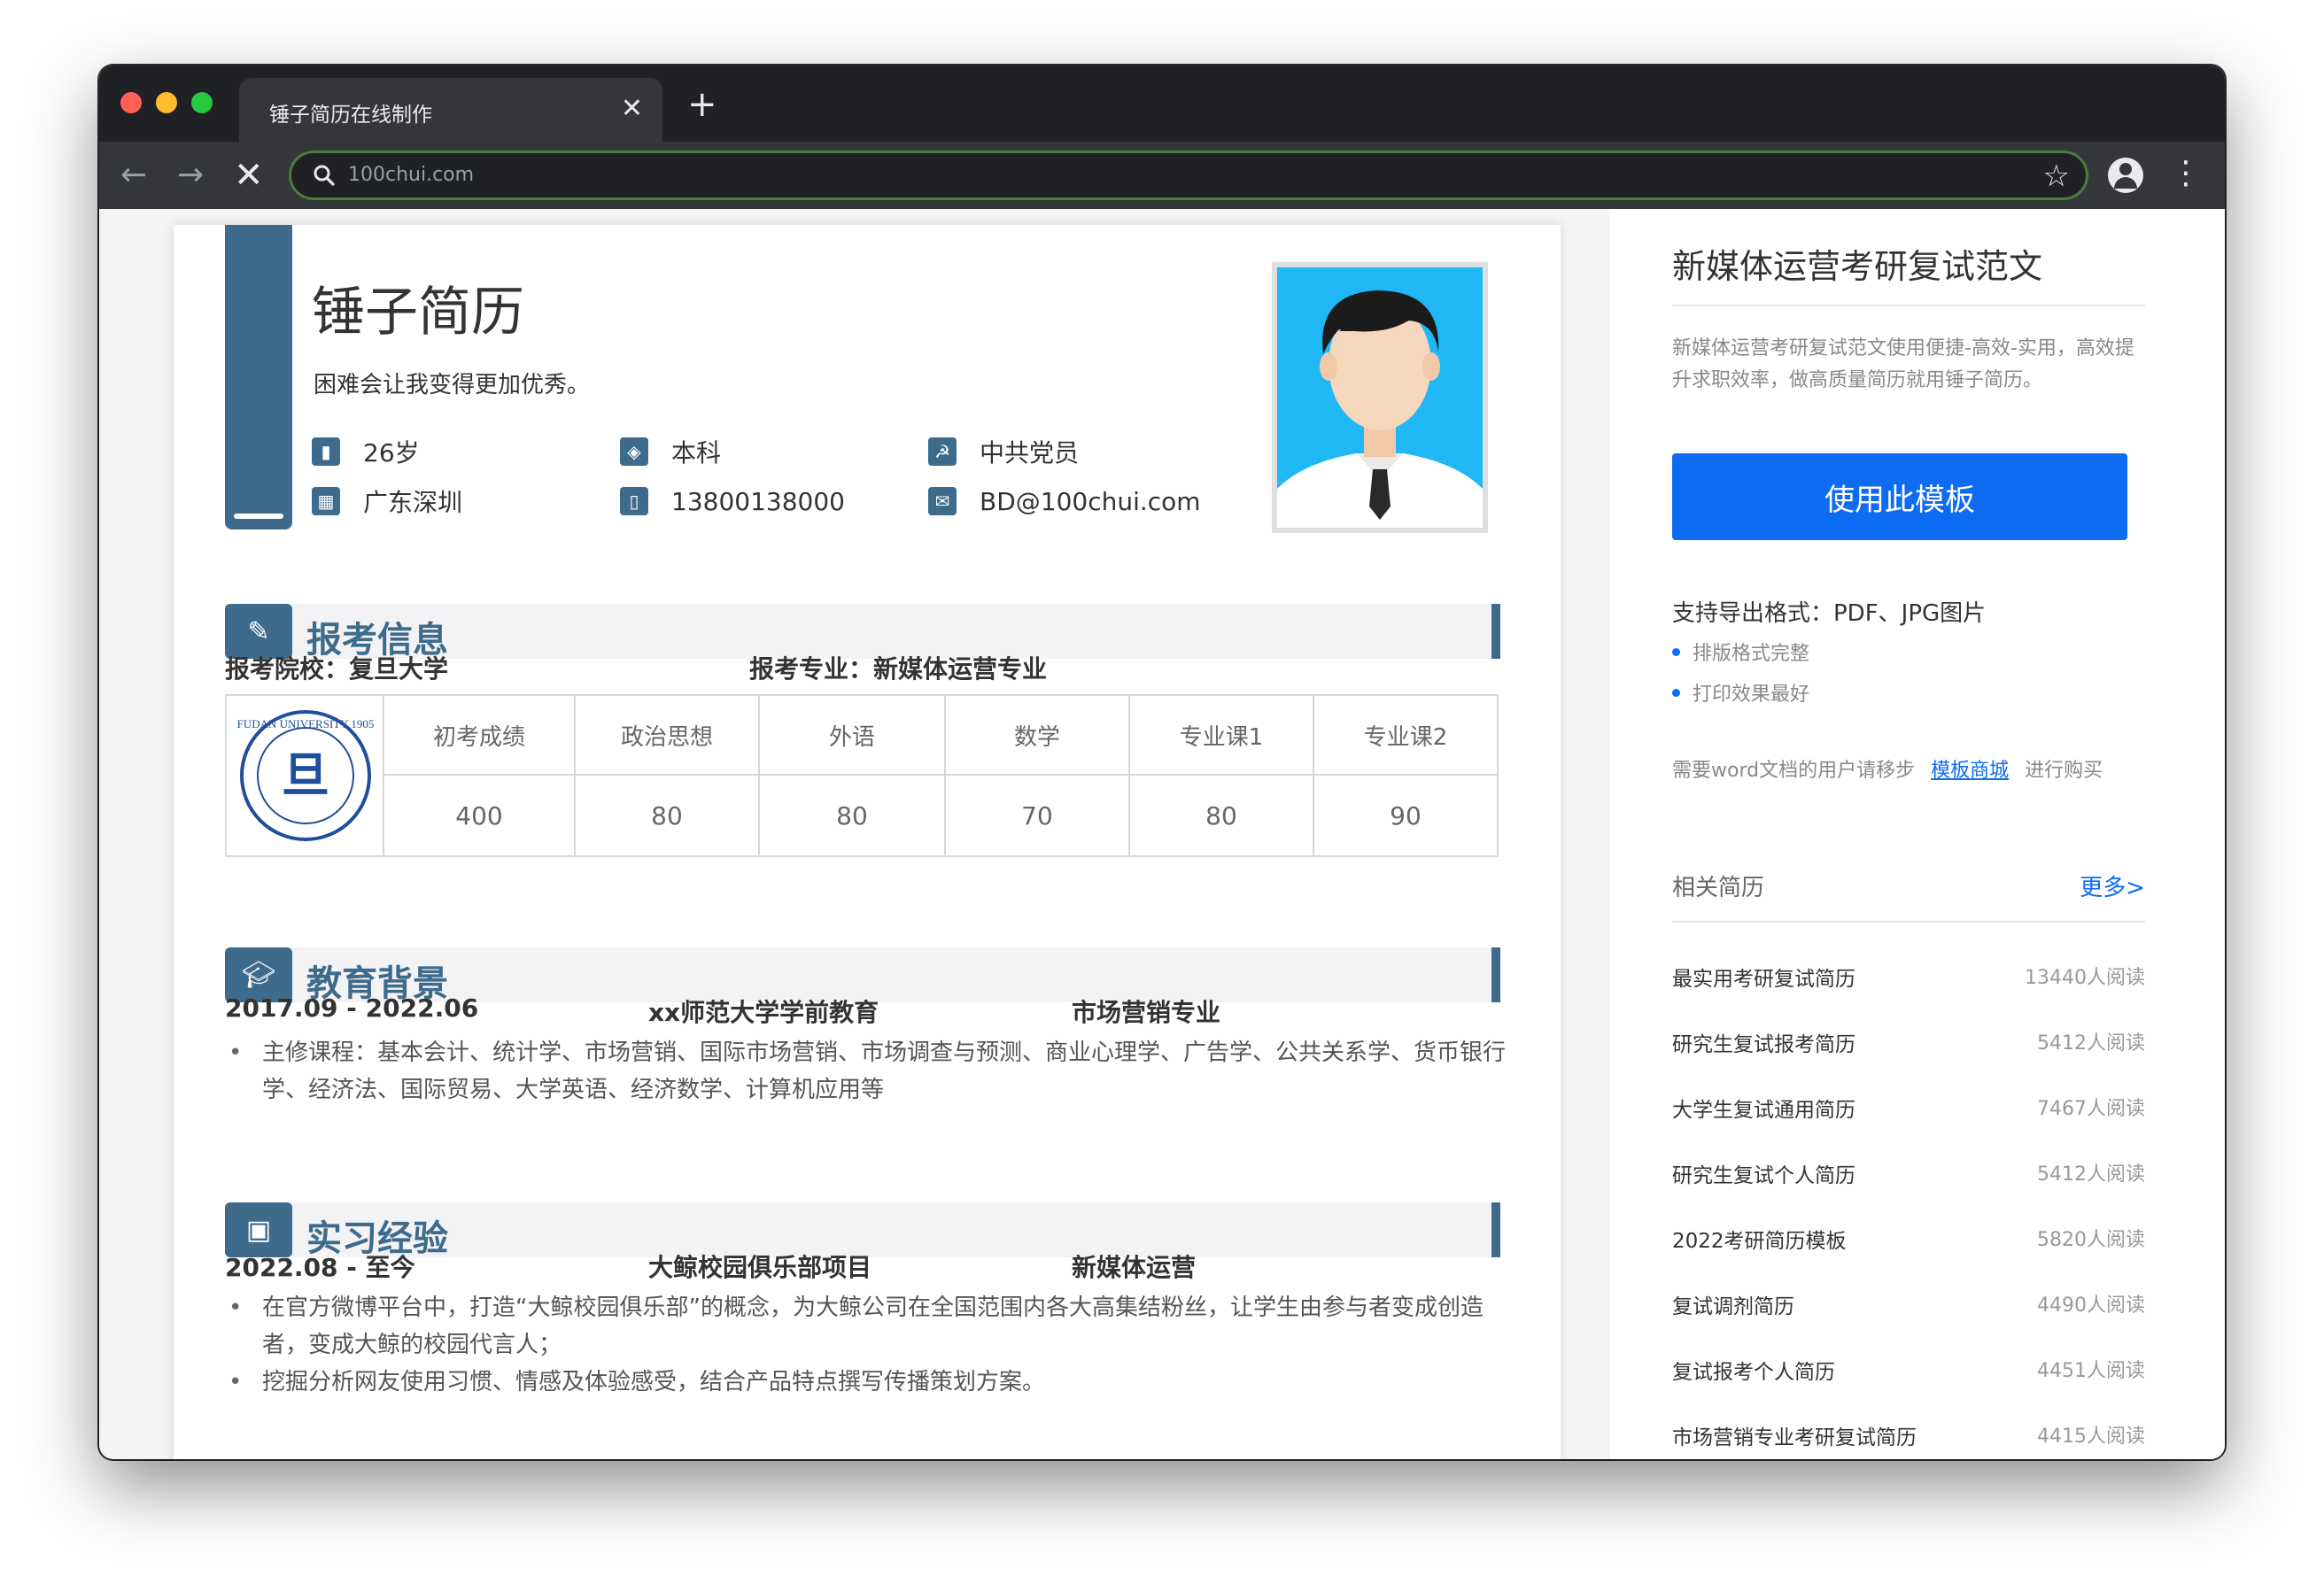  What do you see at coordinates (306, 723) in the screenshot?
I see `seal-text: FUDAN UNIVERSITY 1905` at bounding box center [306, 723].